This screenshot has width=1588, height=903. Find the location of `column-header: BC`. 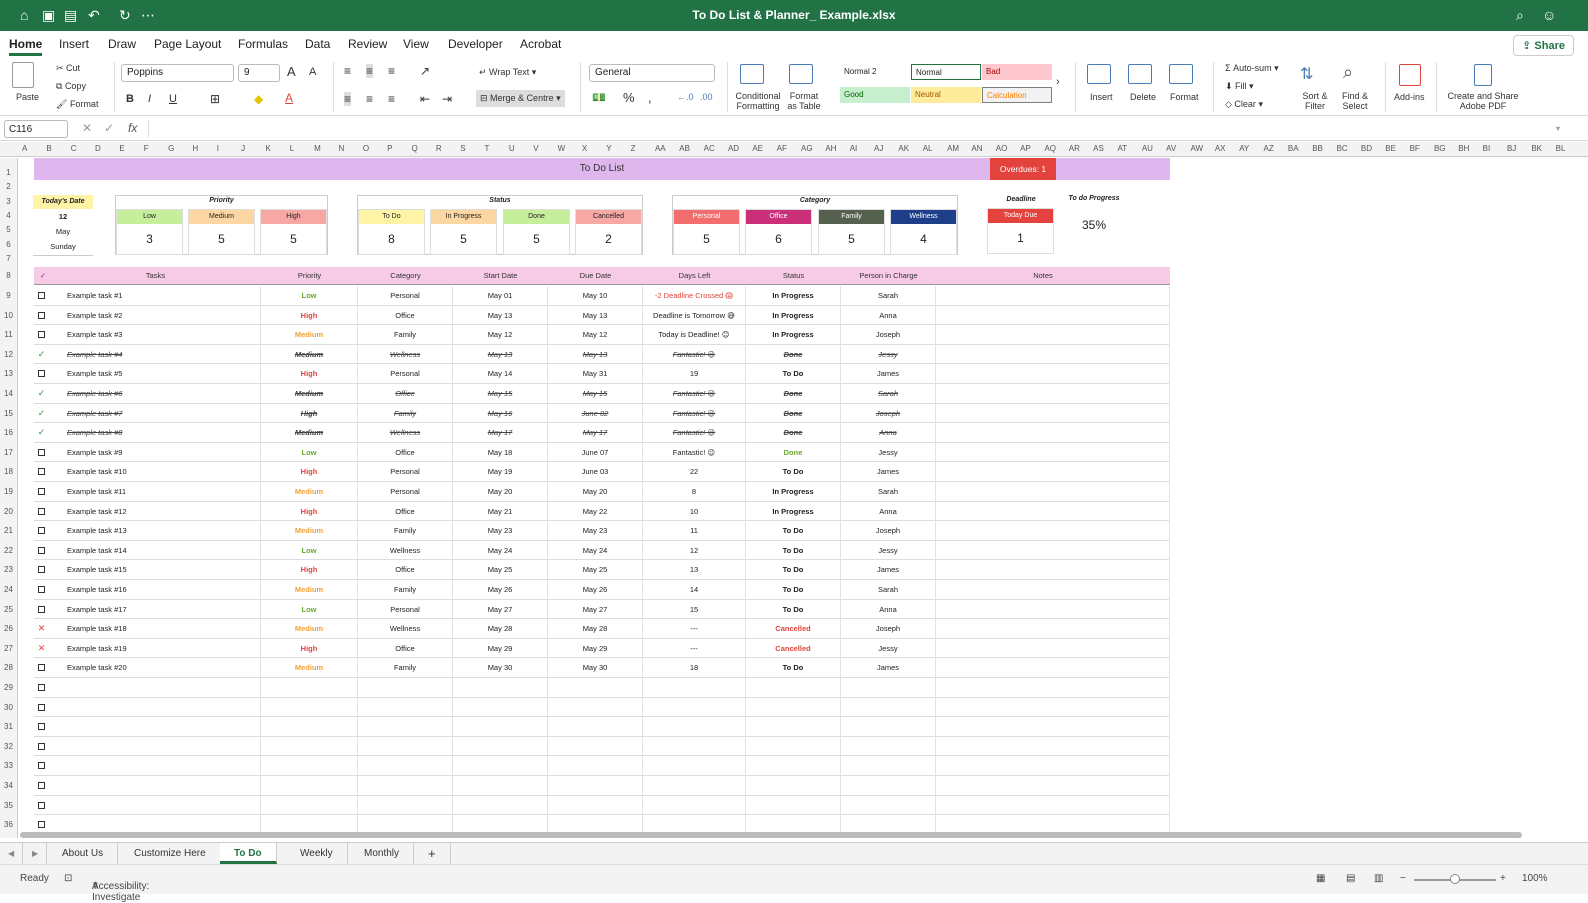

column-header: BC is located at coordinates (1342, 148).